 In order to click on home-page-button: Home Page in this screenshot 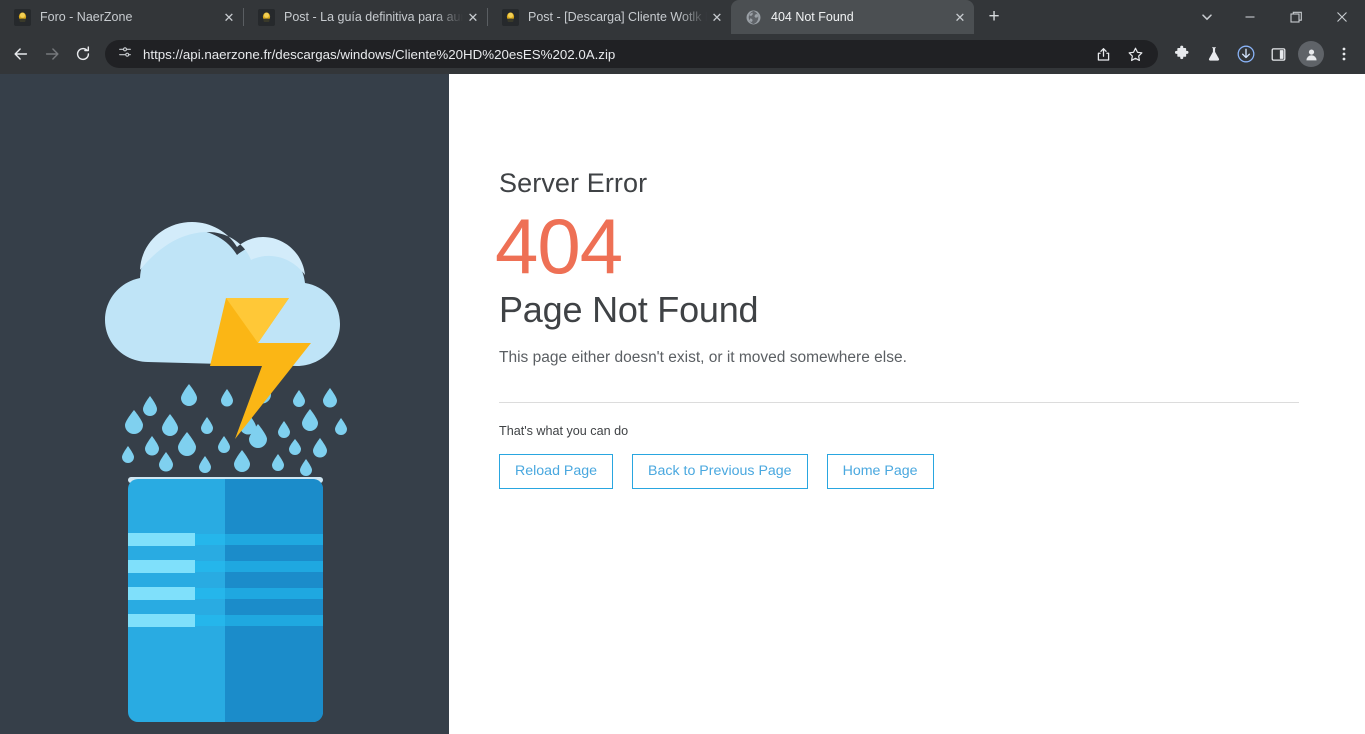, I will do `click(880, 471)`.